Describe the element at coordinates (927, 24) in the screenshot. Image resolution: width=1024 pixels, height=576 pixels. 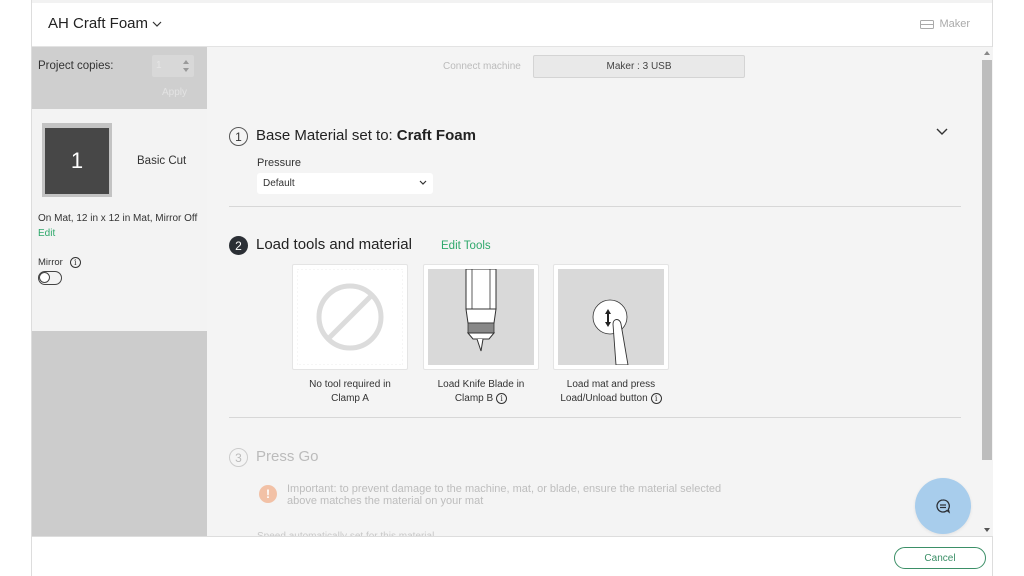
I see `machine-icon` at that location.